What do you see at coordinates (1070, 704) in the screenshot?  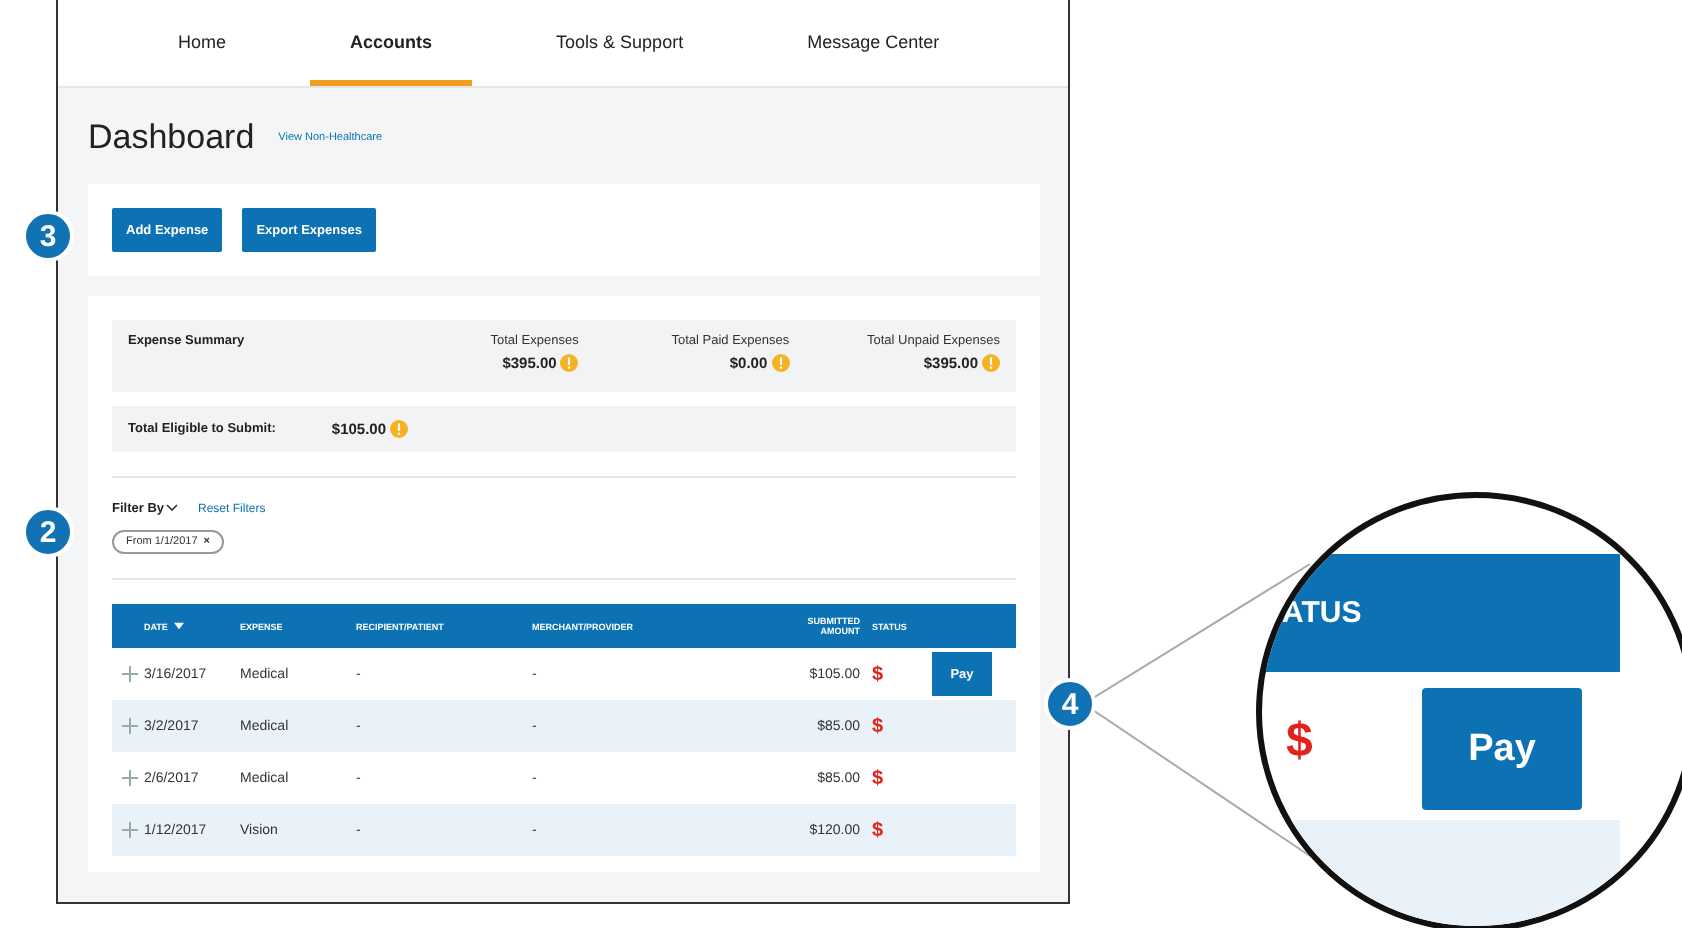 I see `callout-badge: 4` at bounding box center [1070, 704].